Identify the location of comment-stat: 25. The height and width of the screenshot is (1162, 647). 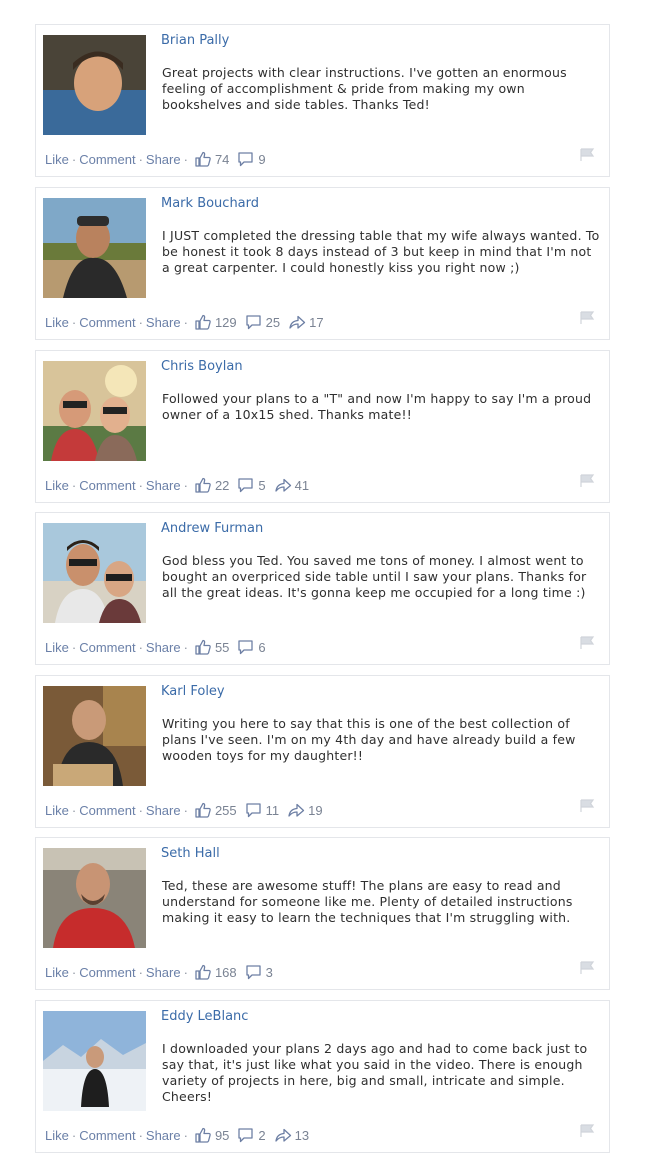
(265, 322).